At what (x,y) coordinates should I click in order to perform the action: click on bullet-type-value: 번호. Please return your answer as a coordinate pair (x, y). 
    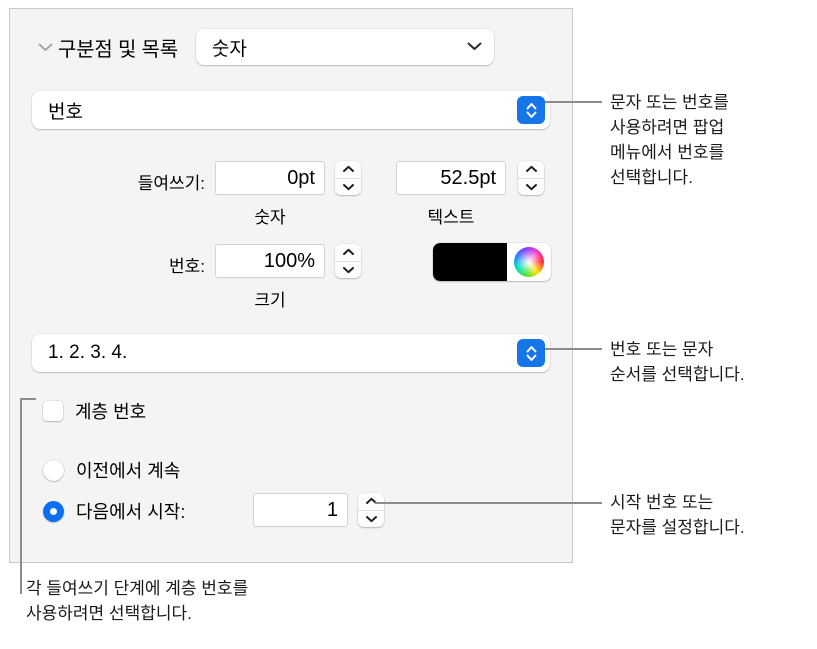
    Looking at the image, I should click on (65, 112).